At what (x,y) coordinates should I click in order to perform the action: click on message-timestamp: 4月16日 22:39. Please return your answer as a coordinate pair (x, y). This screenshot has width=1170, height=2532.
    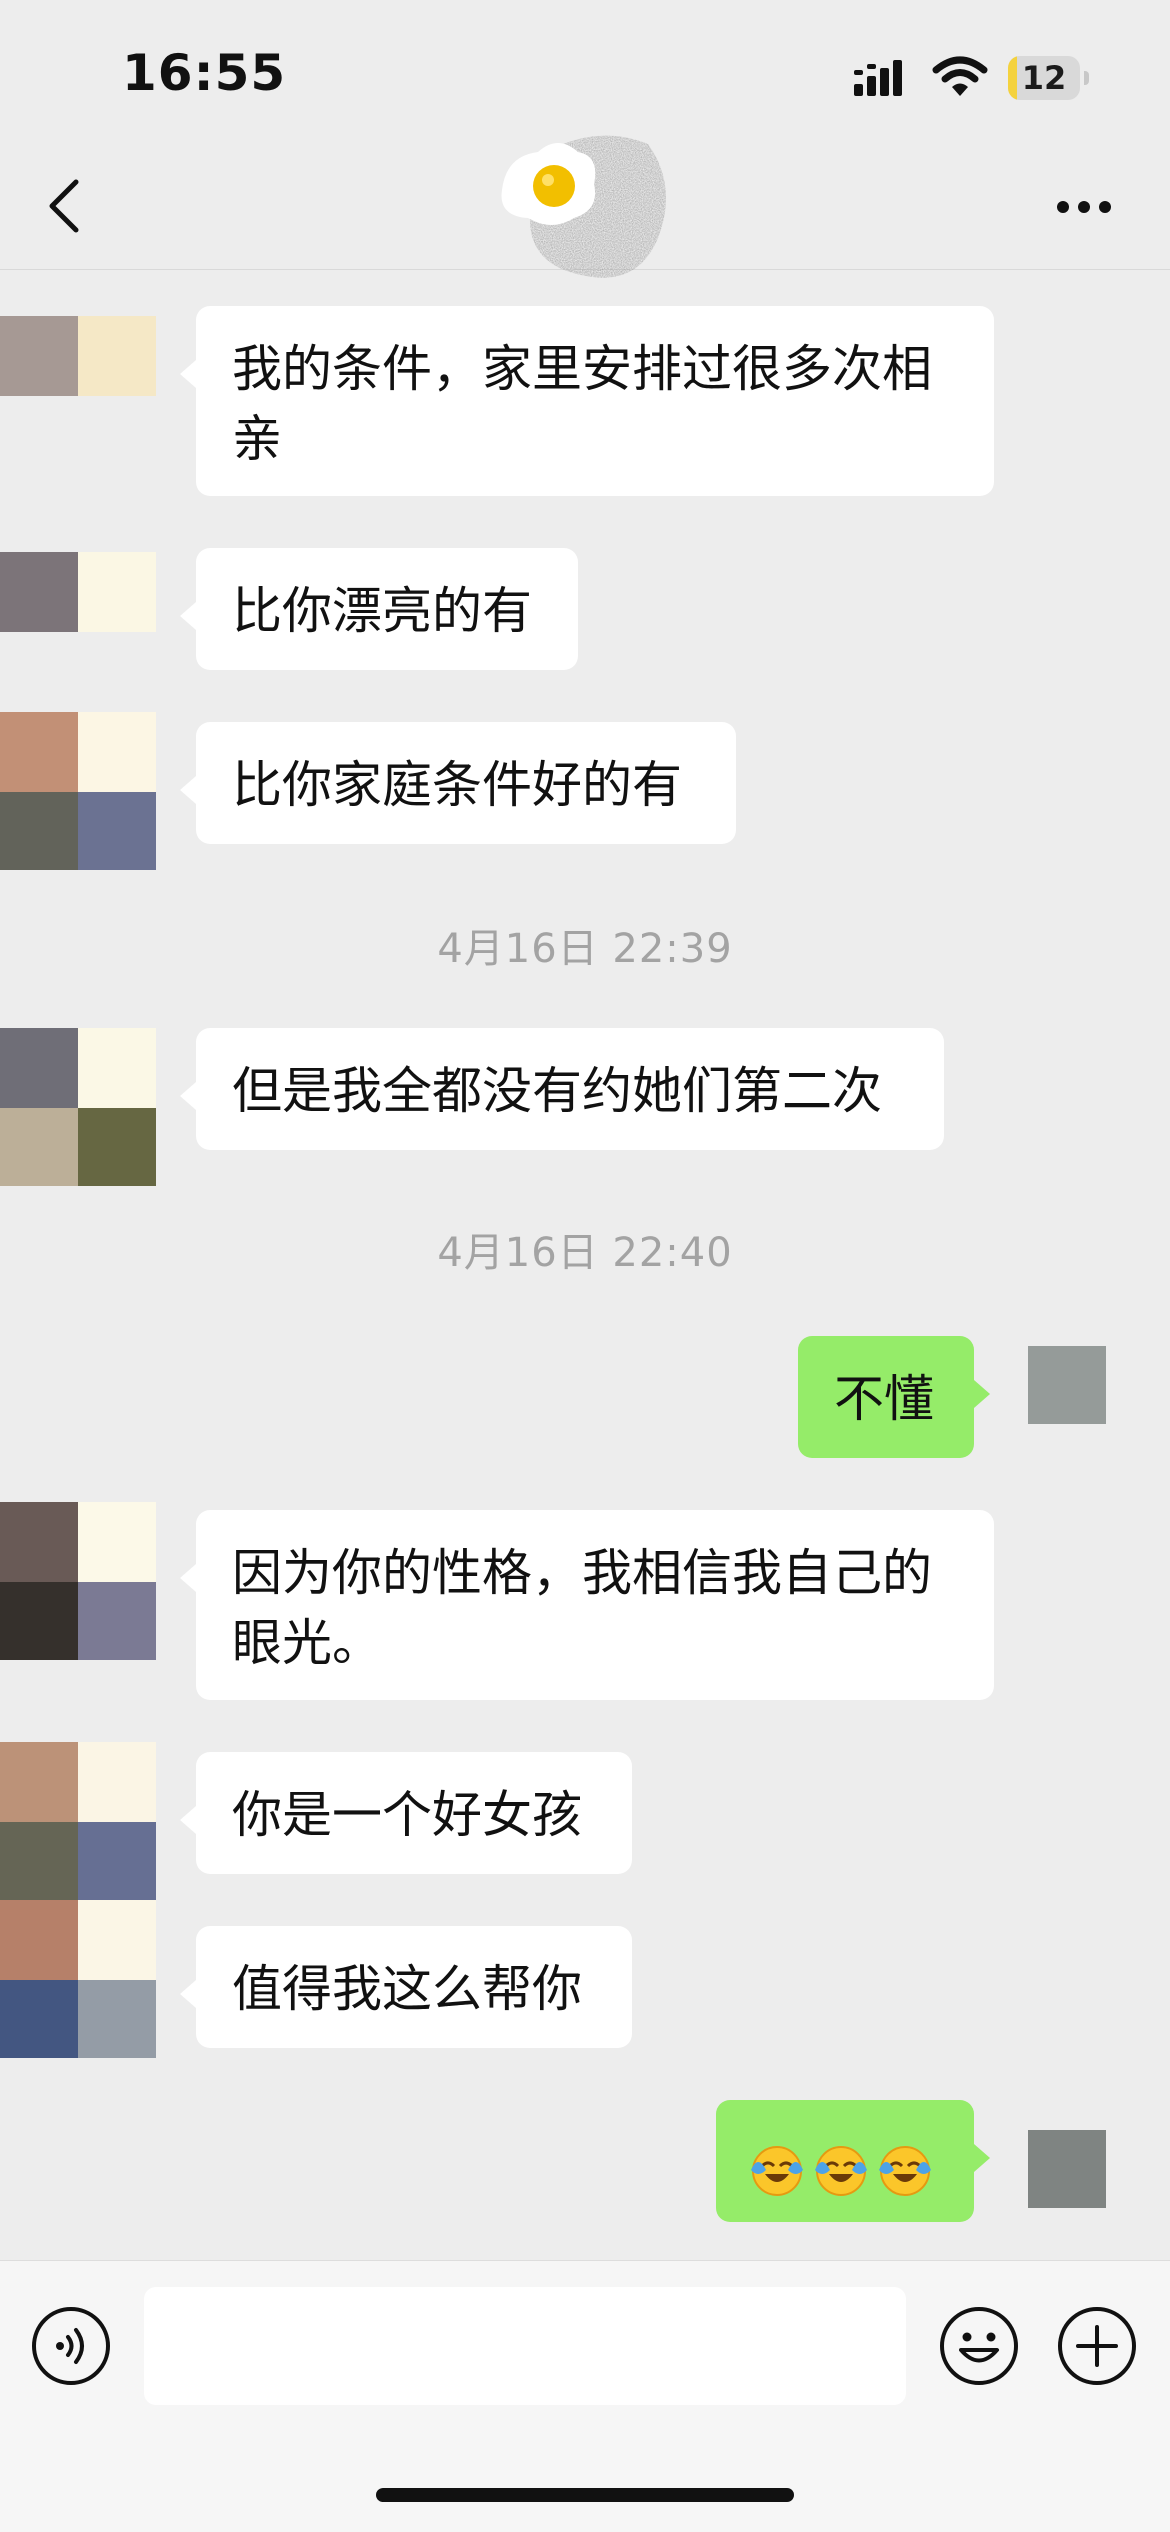
    Looking at the image, I should click on (585, 949).